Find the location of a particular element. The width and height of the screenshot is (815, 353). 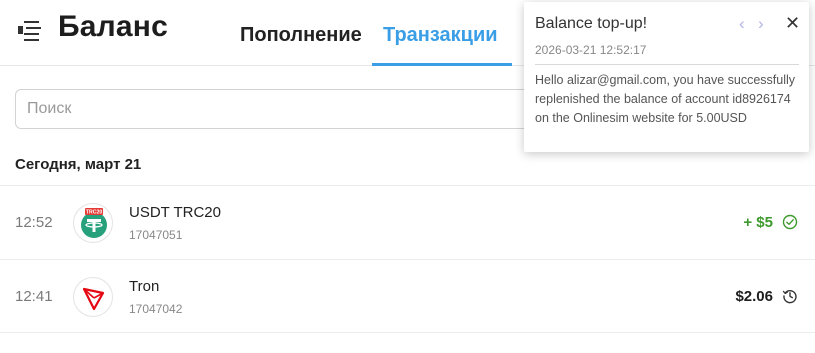

check-circle-icon is located at coordinates (790, 222).